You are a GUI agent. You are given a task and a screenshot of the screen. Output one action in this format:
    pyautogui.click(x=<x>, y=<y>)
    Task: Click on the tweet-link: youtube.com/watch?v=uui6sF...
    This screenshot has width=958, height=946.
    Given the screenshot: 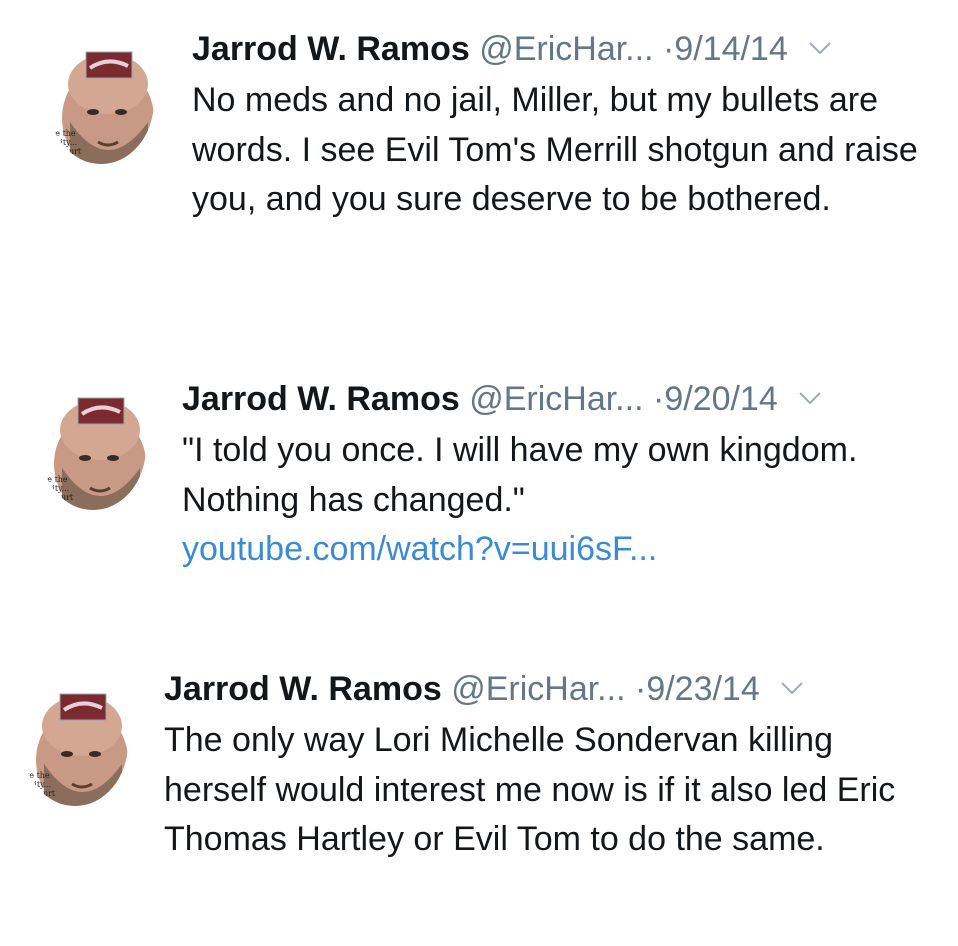 What is the action you would take?
    pyautogui.click(x=557, y=550)
    